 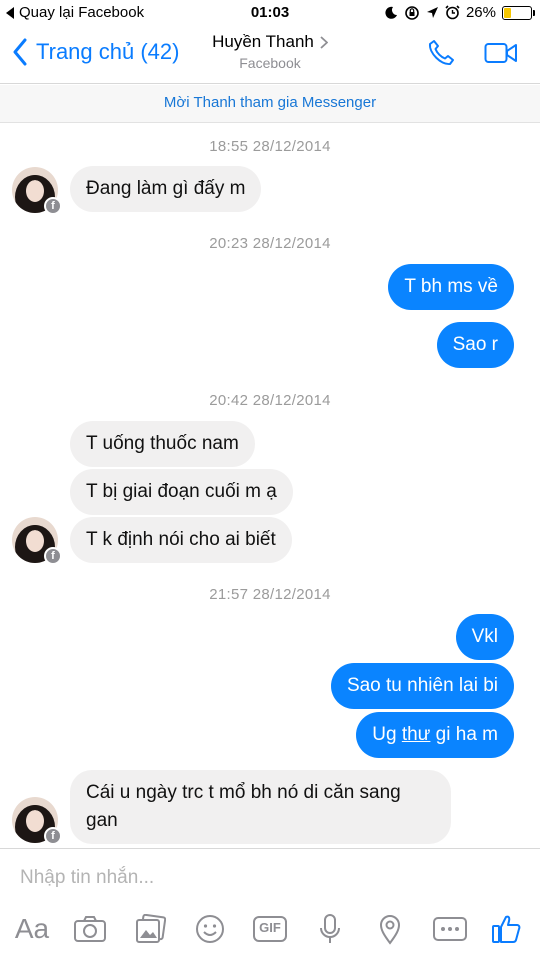 What do you see at coordinates (166, 189) in the screenshot?
I see `incoming-message: Đang làm gì đấy m` at bounding box center [166, 189].